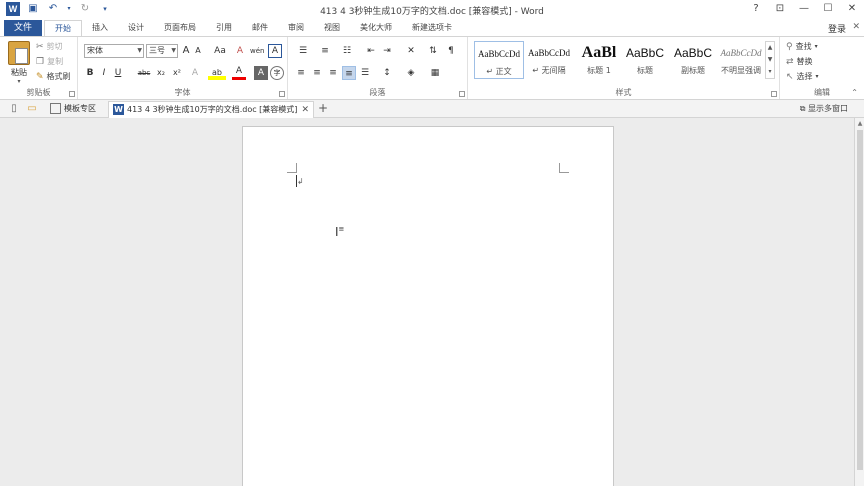 This screenshot has width=864, height=486. Describe the element at coordinates (104, 73) in the screenshot. I see `italic-button: I` at that location.